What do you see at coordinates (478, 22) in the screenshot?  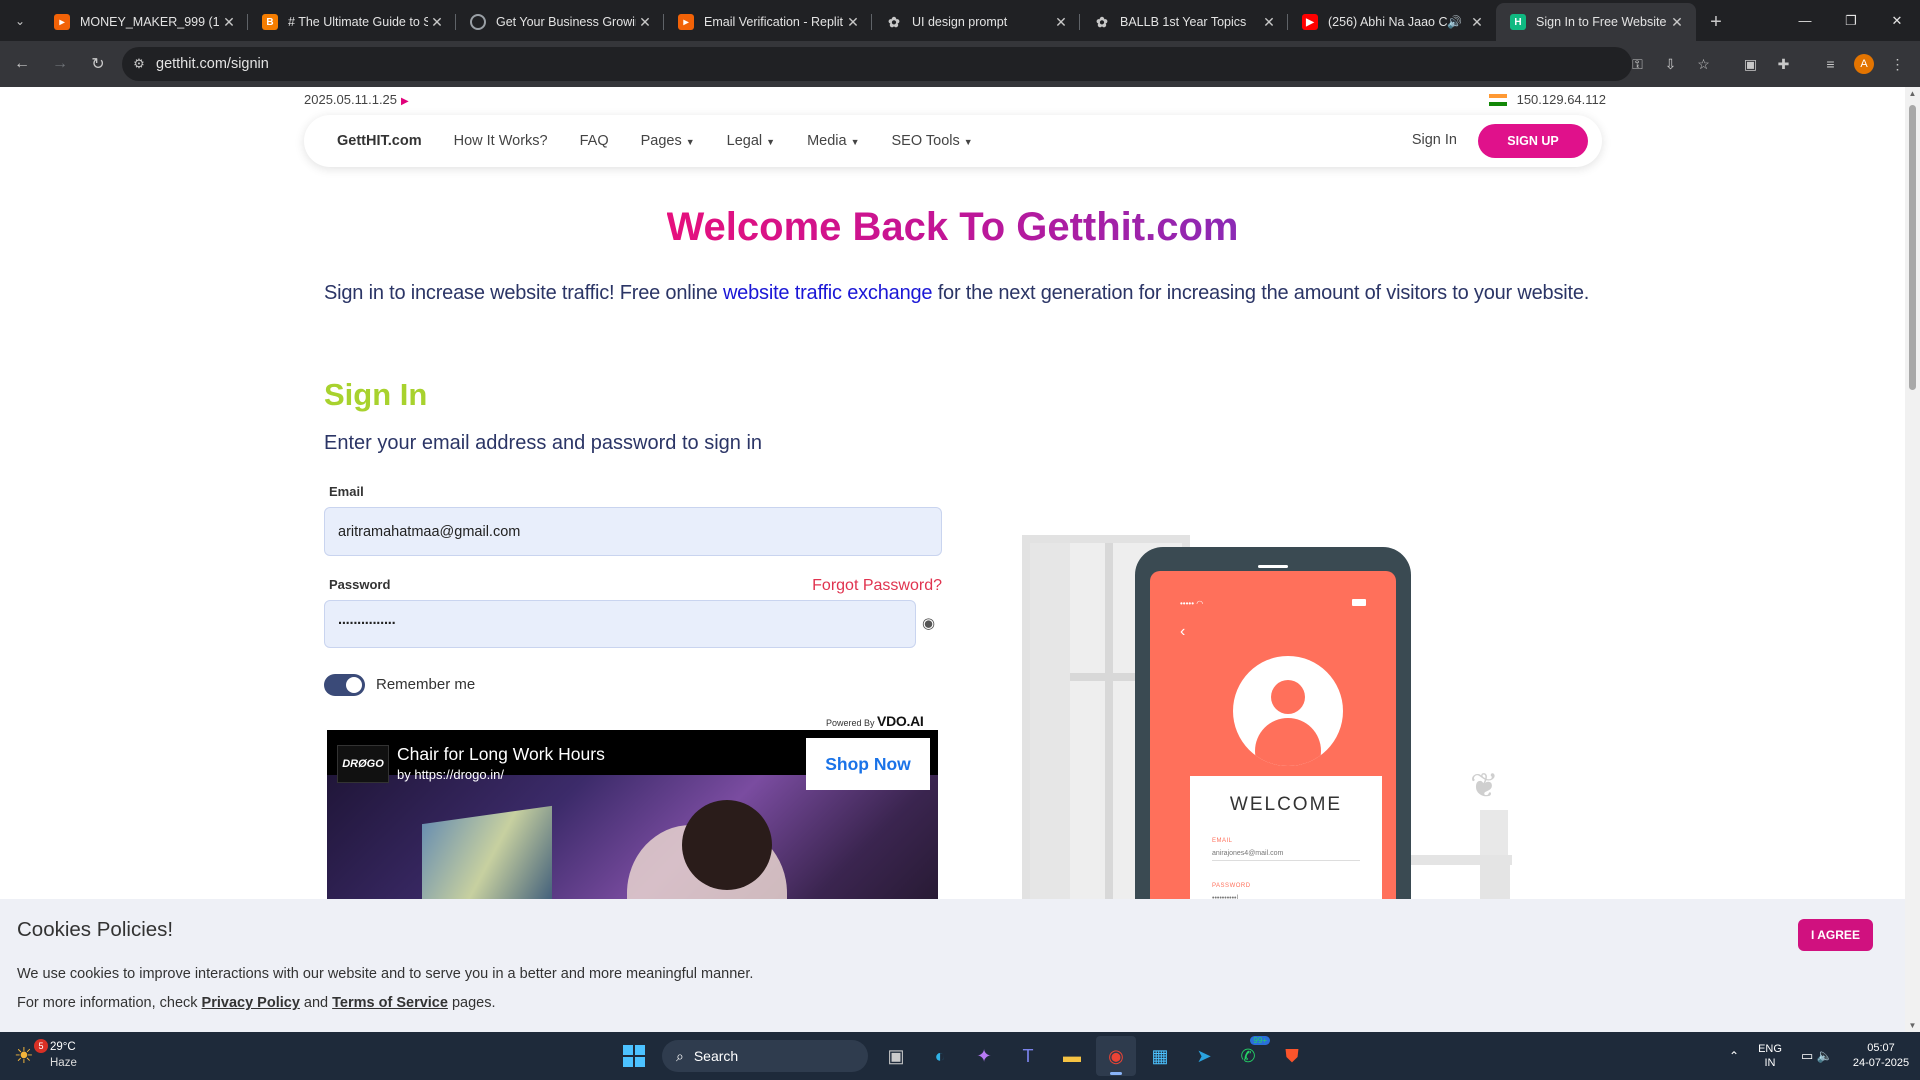 I see `globe-icon` at bounding box center [478, 22].